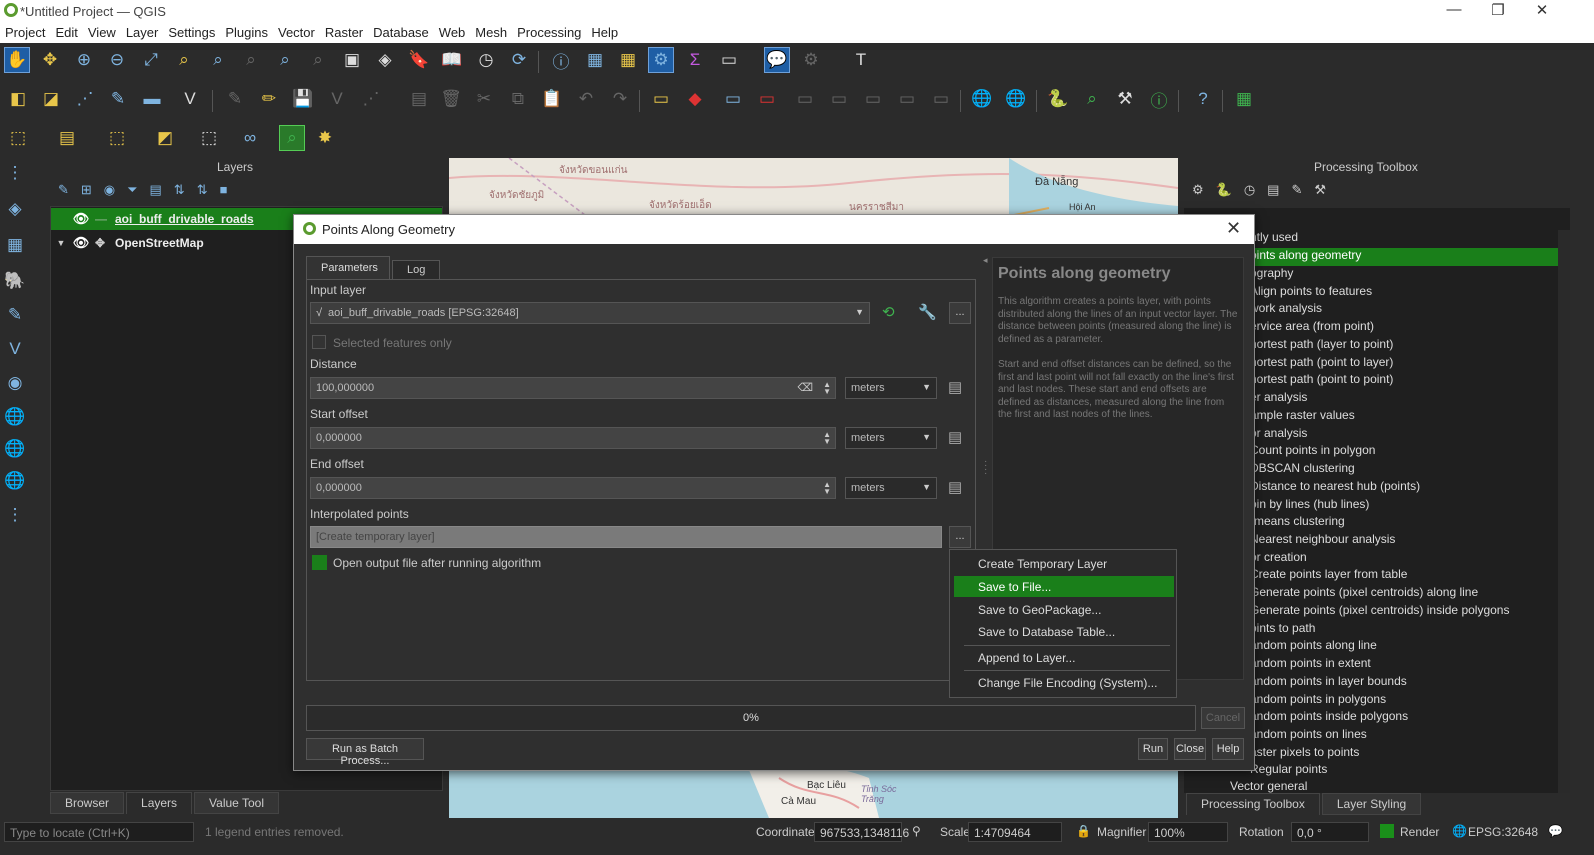  I want to click on add-wms-icon: ◉, so click(15, 383).